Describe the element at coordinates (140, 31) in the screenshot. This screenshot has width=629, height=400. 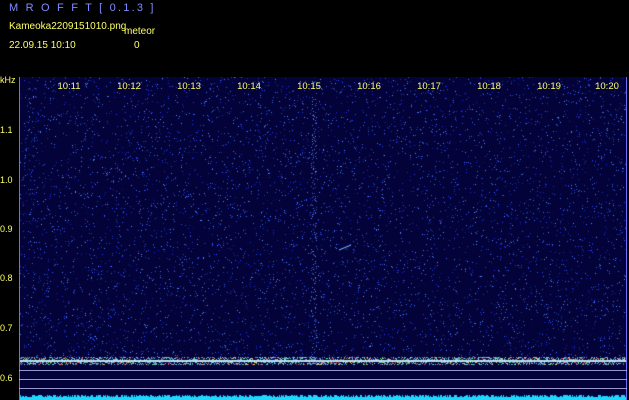
I see `meteor-label: meteor` at that location.